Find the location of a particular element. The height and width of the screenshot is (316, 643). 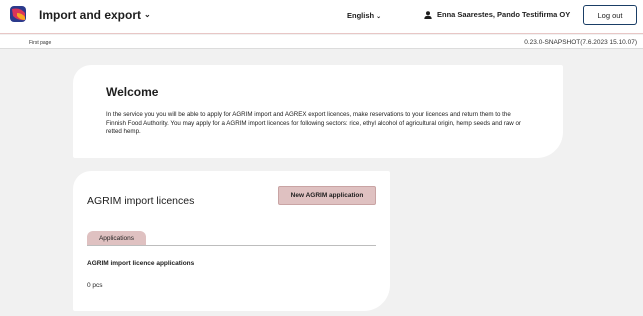

tab-divider is located at coordinates (231, 245).